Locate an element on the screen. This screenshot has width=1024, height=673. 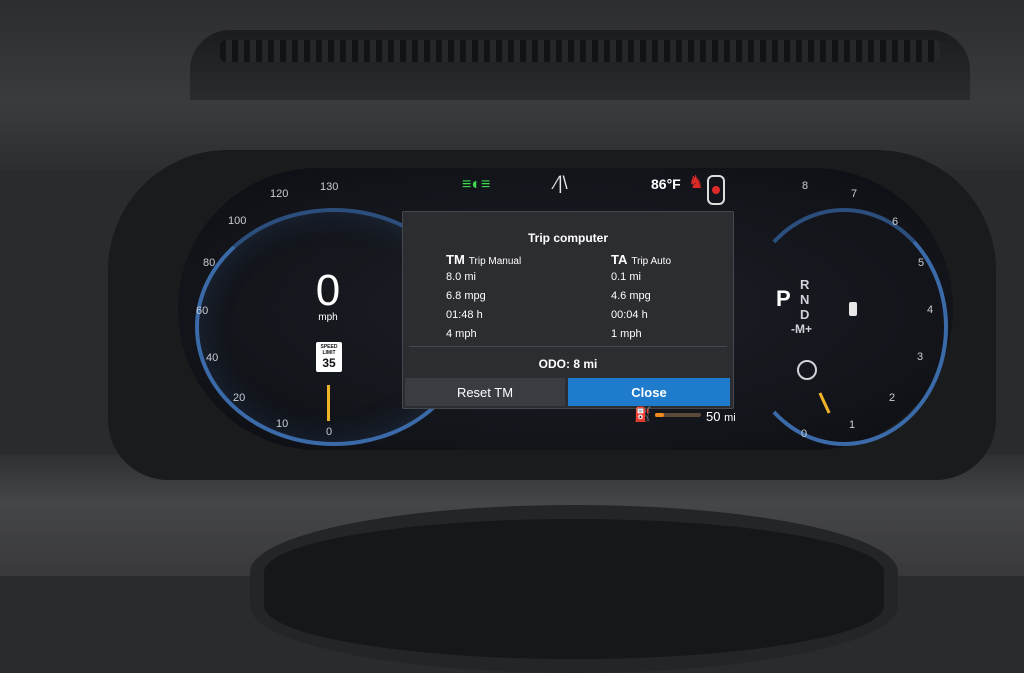
trip-manual-header: TM Trip Manual is located at coordinates (483, 259).